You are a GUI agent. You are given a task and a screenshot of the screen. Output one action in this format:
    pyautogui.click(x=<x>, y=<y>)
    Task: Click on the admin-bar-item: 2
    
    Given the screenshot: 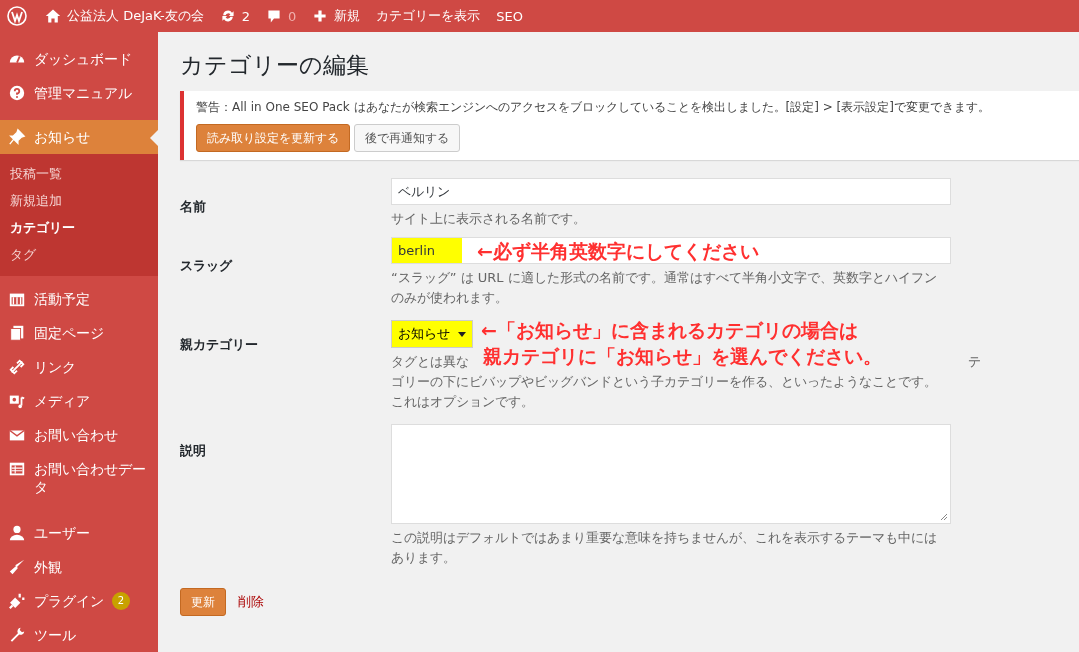 What is the action you would take?
    pyautogui.click(x=235, y=16)
    